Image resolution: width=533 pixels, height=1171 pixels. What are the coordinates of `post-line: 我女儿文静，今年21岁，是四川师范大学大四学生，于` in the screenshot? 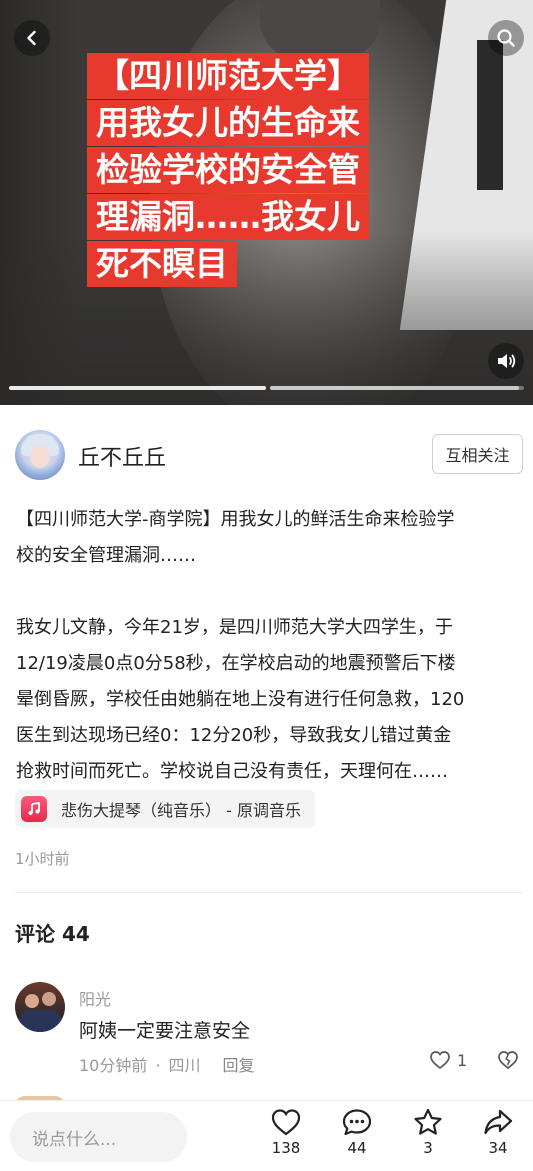 It's located at (234, 627).